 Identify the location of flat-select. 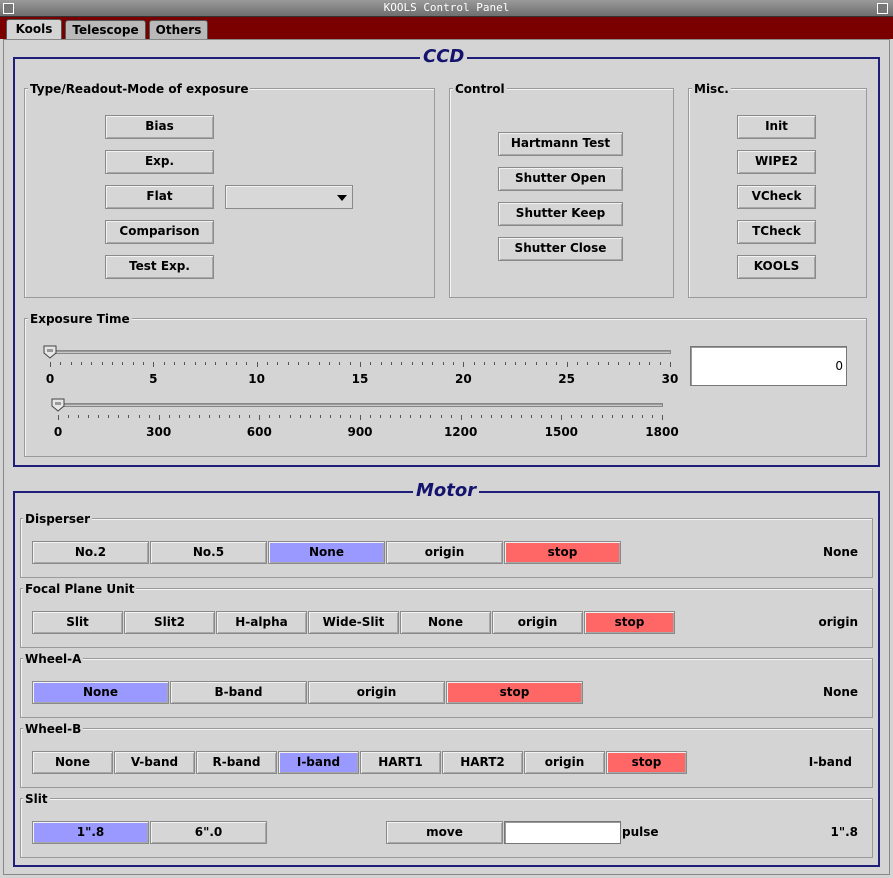
(289, 197).